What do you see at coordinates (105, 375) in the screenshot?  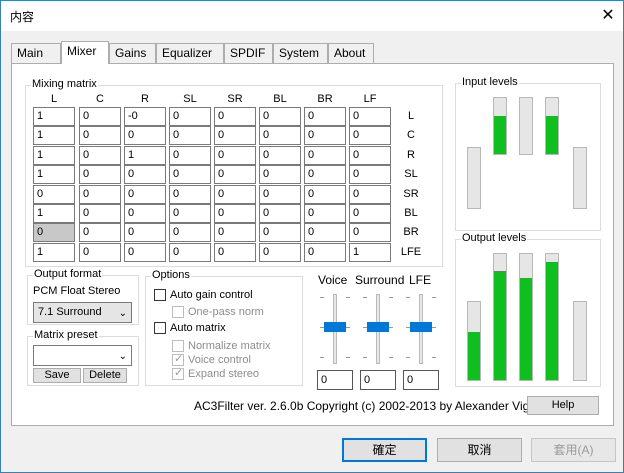 I see `delete-button: Delete` at bounding box center [105, 375].